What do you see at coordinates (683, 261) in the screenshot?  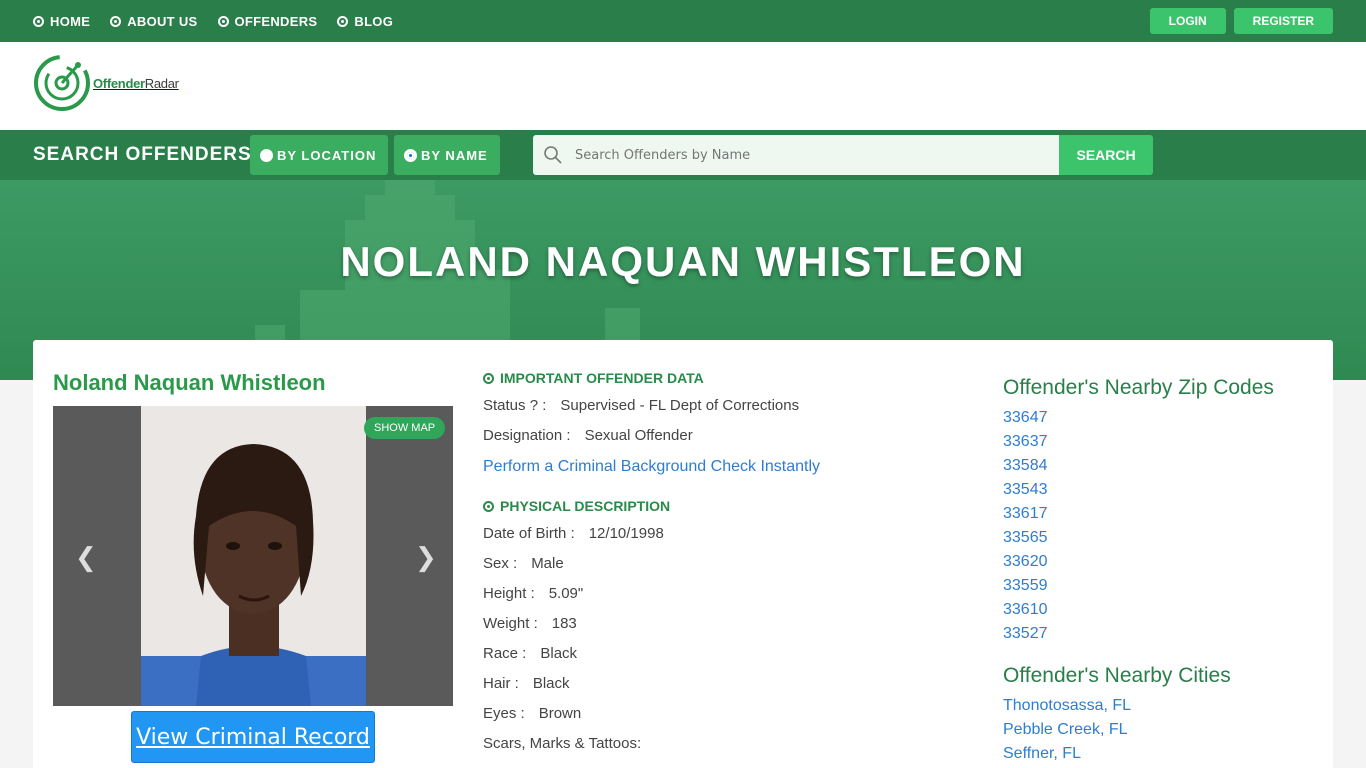 I see `offender-name-title: NOLAND NAQUAN WHISTLEON` at bounding box center [683, 261].